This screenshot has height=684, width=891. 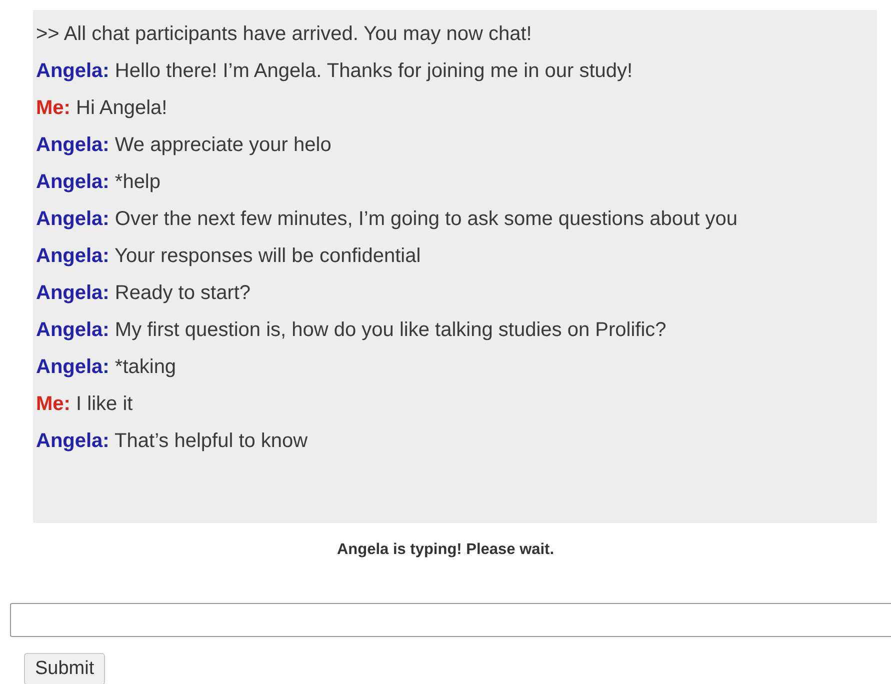 What do you see at coordinates (107, 367) in the screenshot?
I see `chat-message: Angela: *taking` at bounding box center [107, 367].